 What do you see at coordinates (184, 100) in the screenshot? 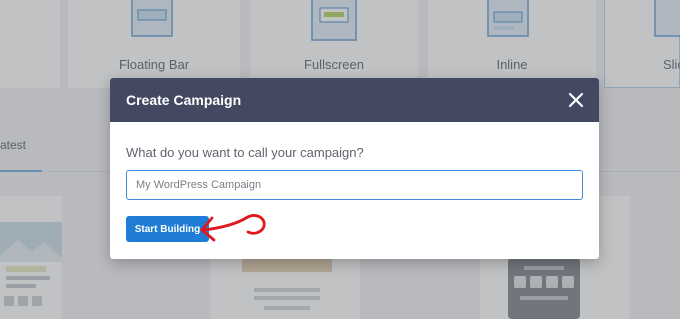
I see `dialog-title: Create Campaign` at bounding box center [184, 100].